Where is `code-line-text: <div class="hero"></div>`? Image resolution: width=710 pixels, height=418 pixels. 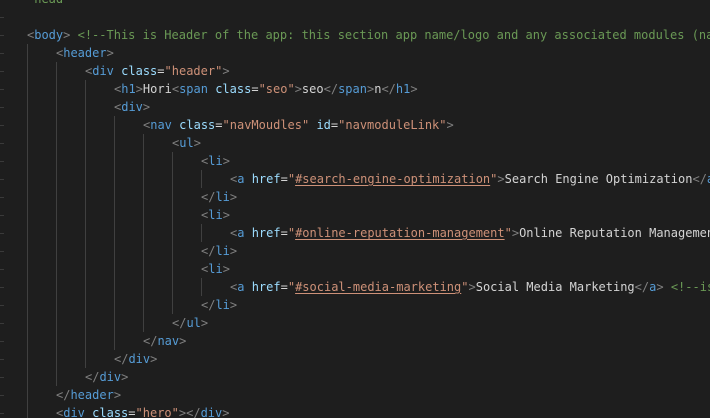
code-line-text: <div class="hero"></div> is located at coordinates (142, 411).